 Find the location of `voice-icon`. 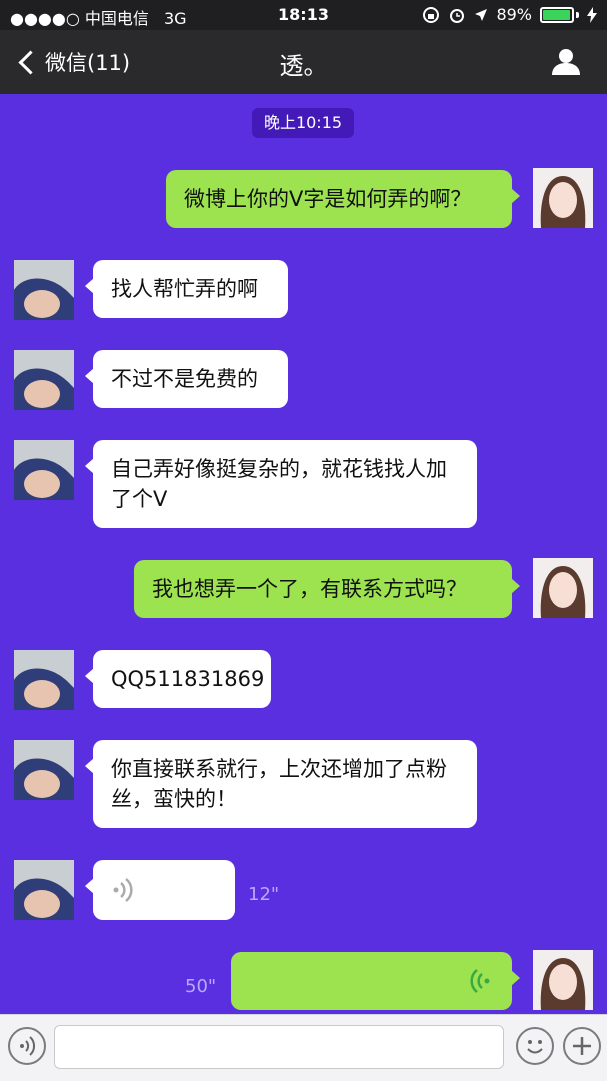

voice-icon is located at coordinates (28, 1046).